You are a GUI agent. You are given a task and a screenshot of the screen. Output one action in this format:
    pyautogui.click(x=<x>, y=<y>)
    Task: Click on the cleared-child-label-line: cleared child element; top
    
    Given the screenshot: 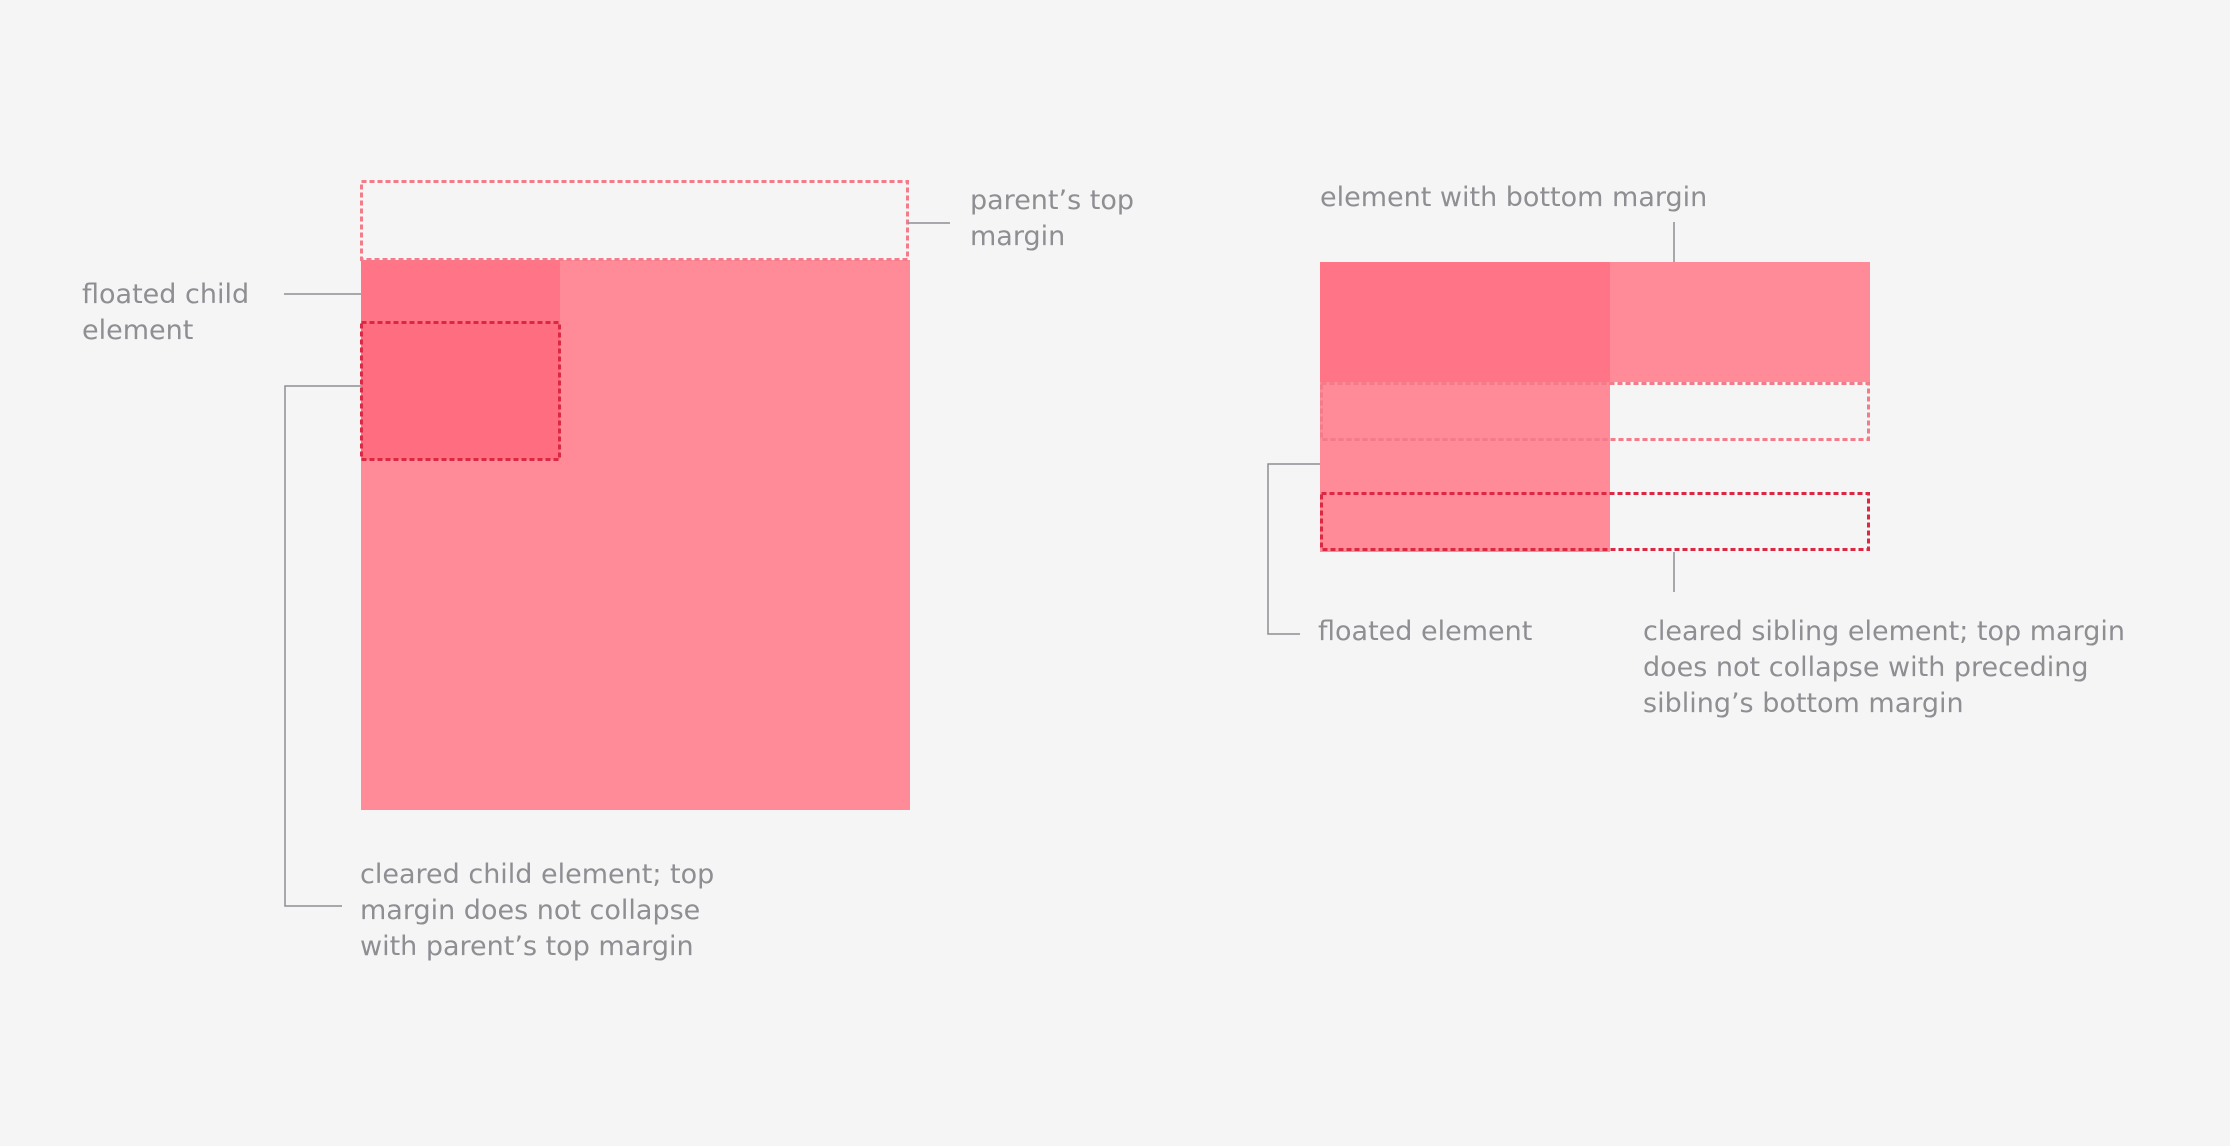 What is the action you would take?
    pyautogui.click(x=537, y=874)
    